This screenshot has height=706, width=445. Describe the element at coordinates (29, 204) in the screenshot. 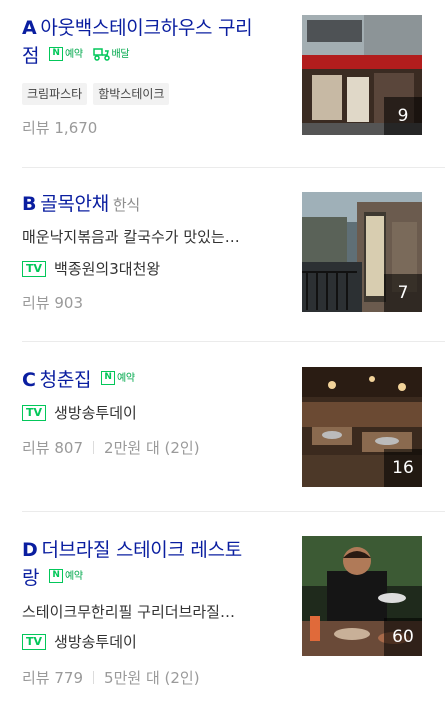

I see `result-letter: B` at that location.